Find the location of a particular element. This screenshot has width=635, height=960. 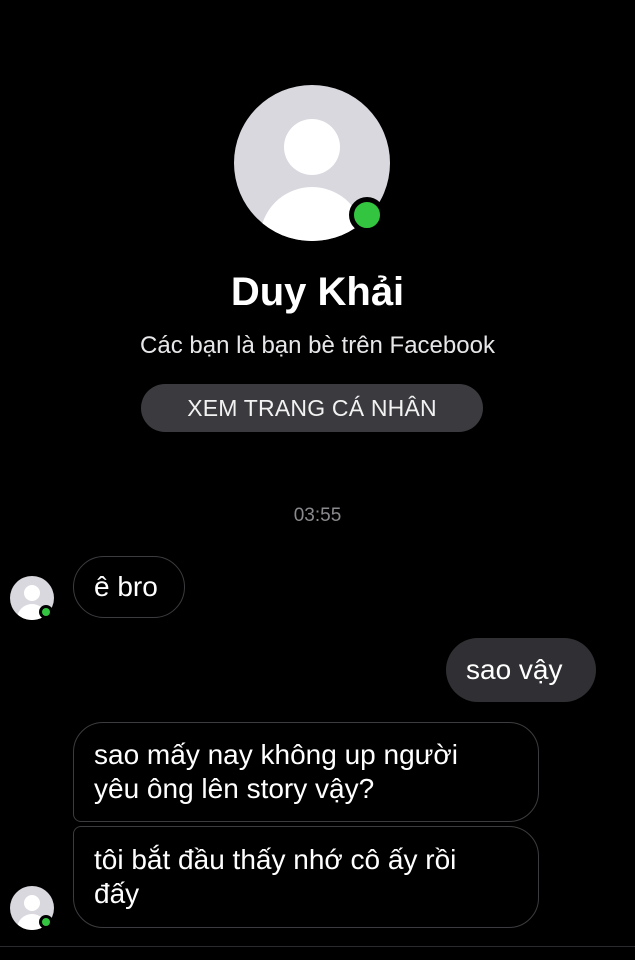

view-profile-button: XEM TRANG CÁ NHÂN is located at coordinates (312, 408).